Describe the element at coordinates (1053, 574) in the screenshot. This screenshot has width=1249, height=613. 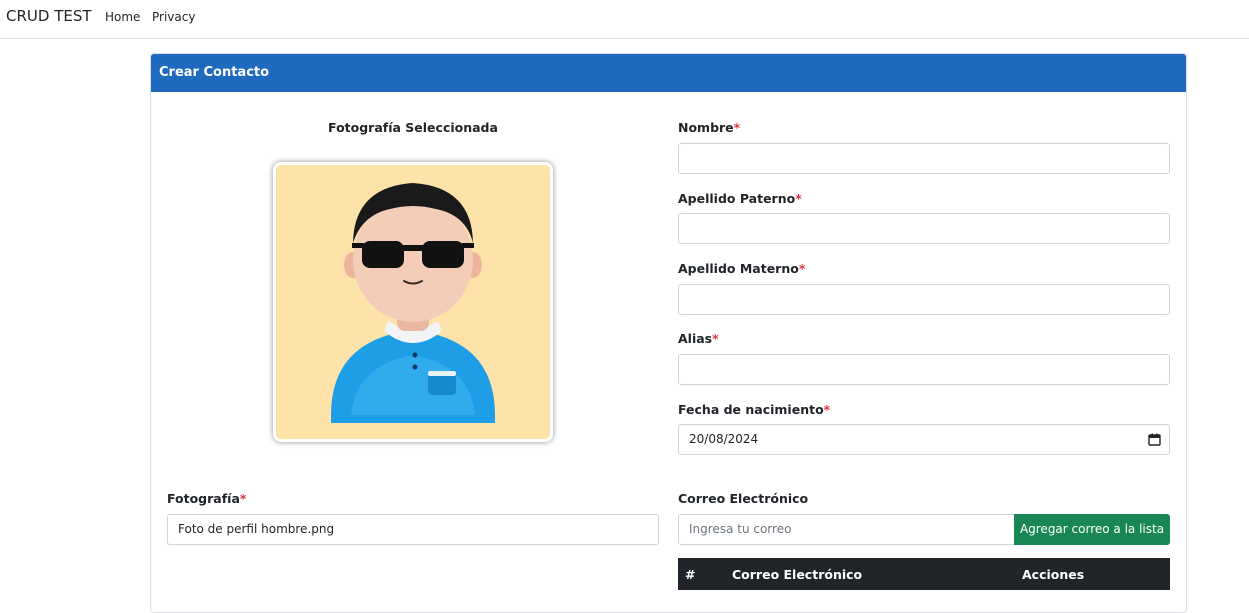
I see `table-header-actions: Acciones` at that location.